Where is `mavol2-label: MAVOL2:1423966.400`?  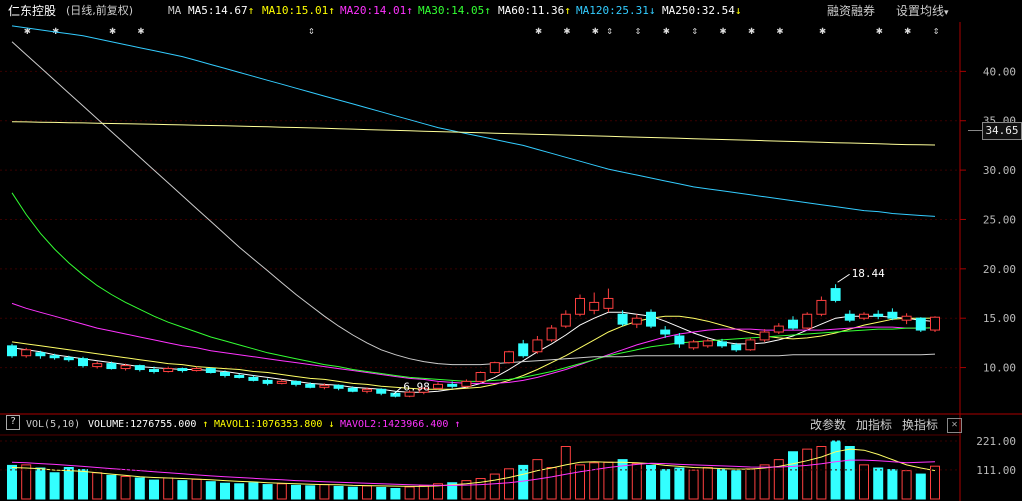
mavol2-label: MAVOL2:1423966.400 is located at coordinates (394, 424).